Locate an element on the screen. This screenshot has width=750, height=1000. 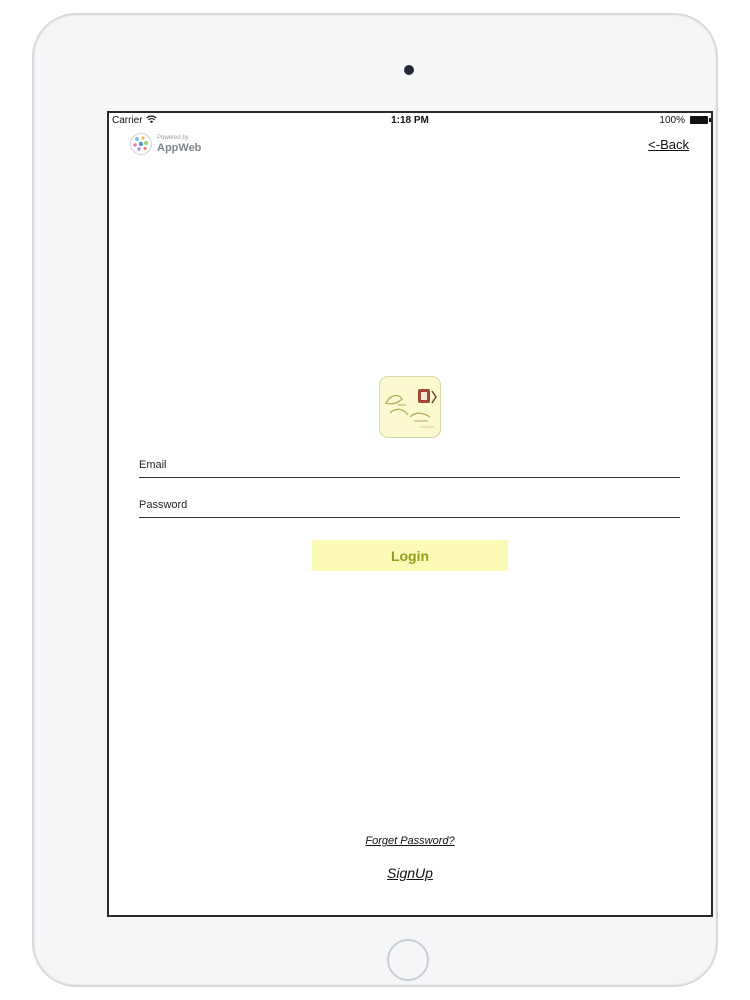
signup-row: SignUp is located at coordinates (410, 874).